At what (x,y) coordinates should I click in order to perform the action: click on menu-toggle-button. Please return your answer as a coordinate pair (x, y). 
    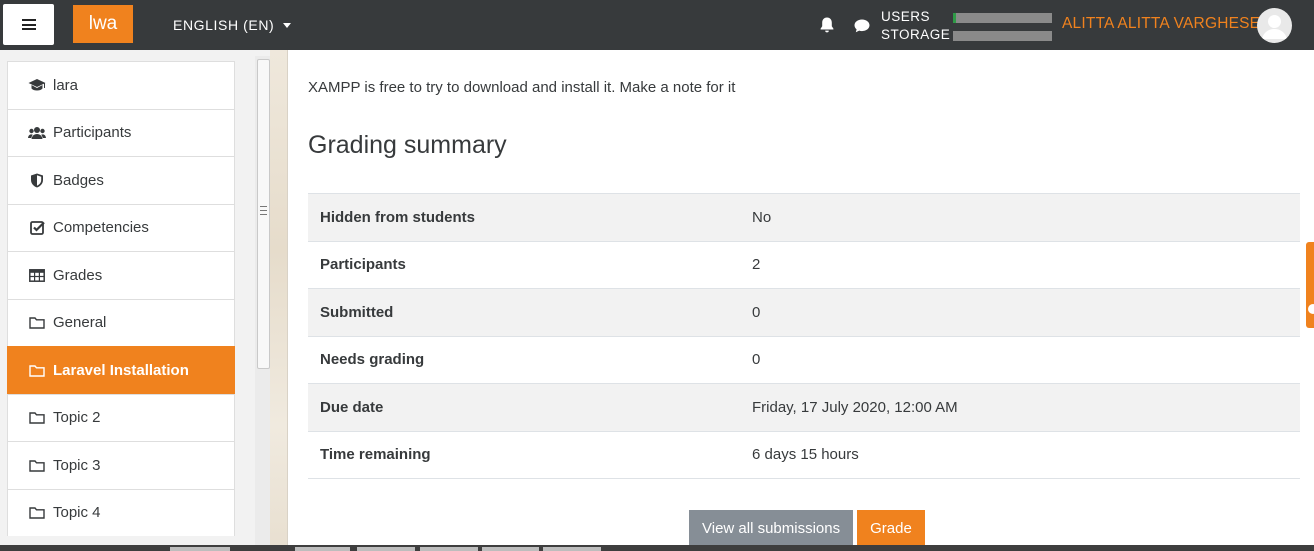
    Looking at the image, I should click on (28, 24).